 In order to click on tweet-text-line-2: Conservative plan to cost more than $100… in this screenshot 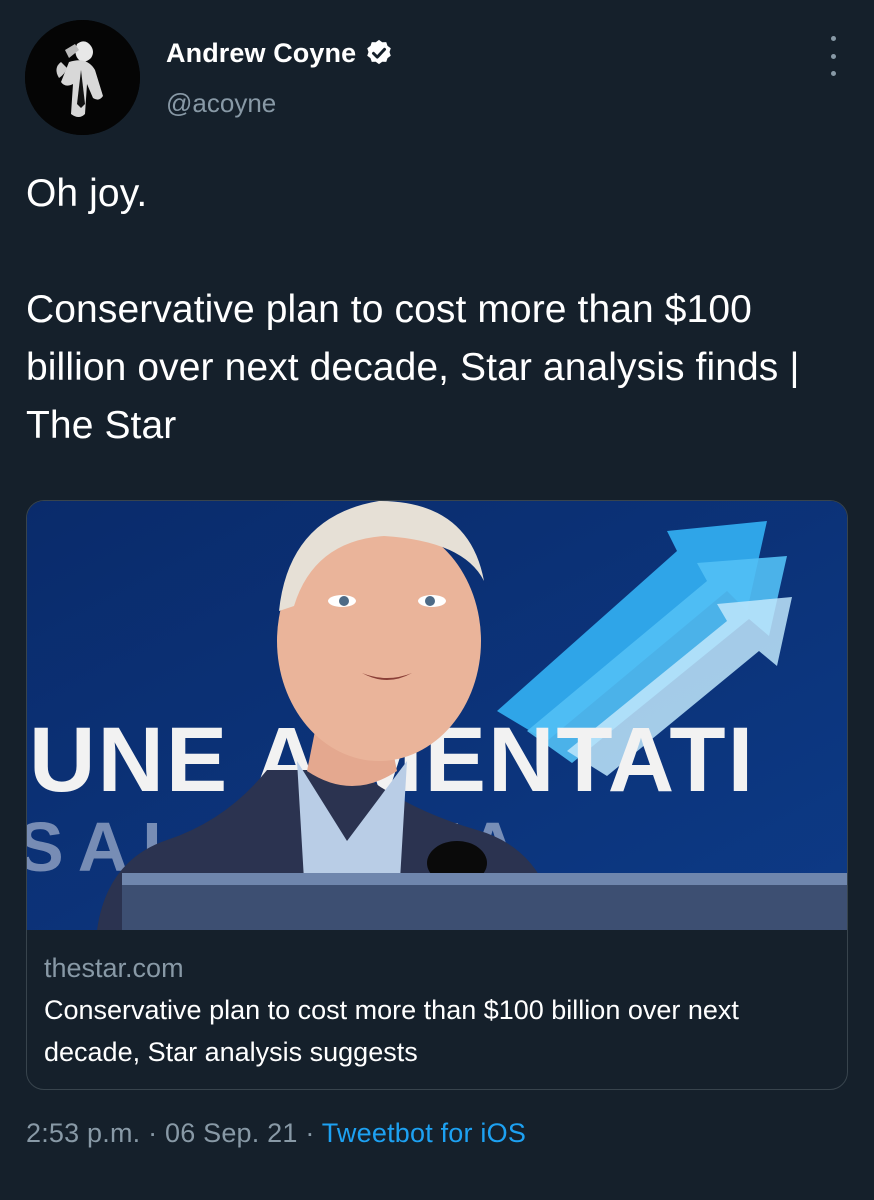, I will do `click(413, 367)`.